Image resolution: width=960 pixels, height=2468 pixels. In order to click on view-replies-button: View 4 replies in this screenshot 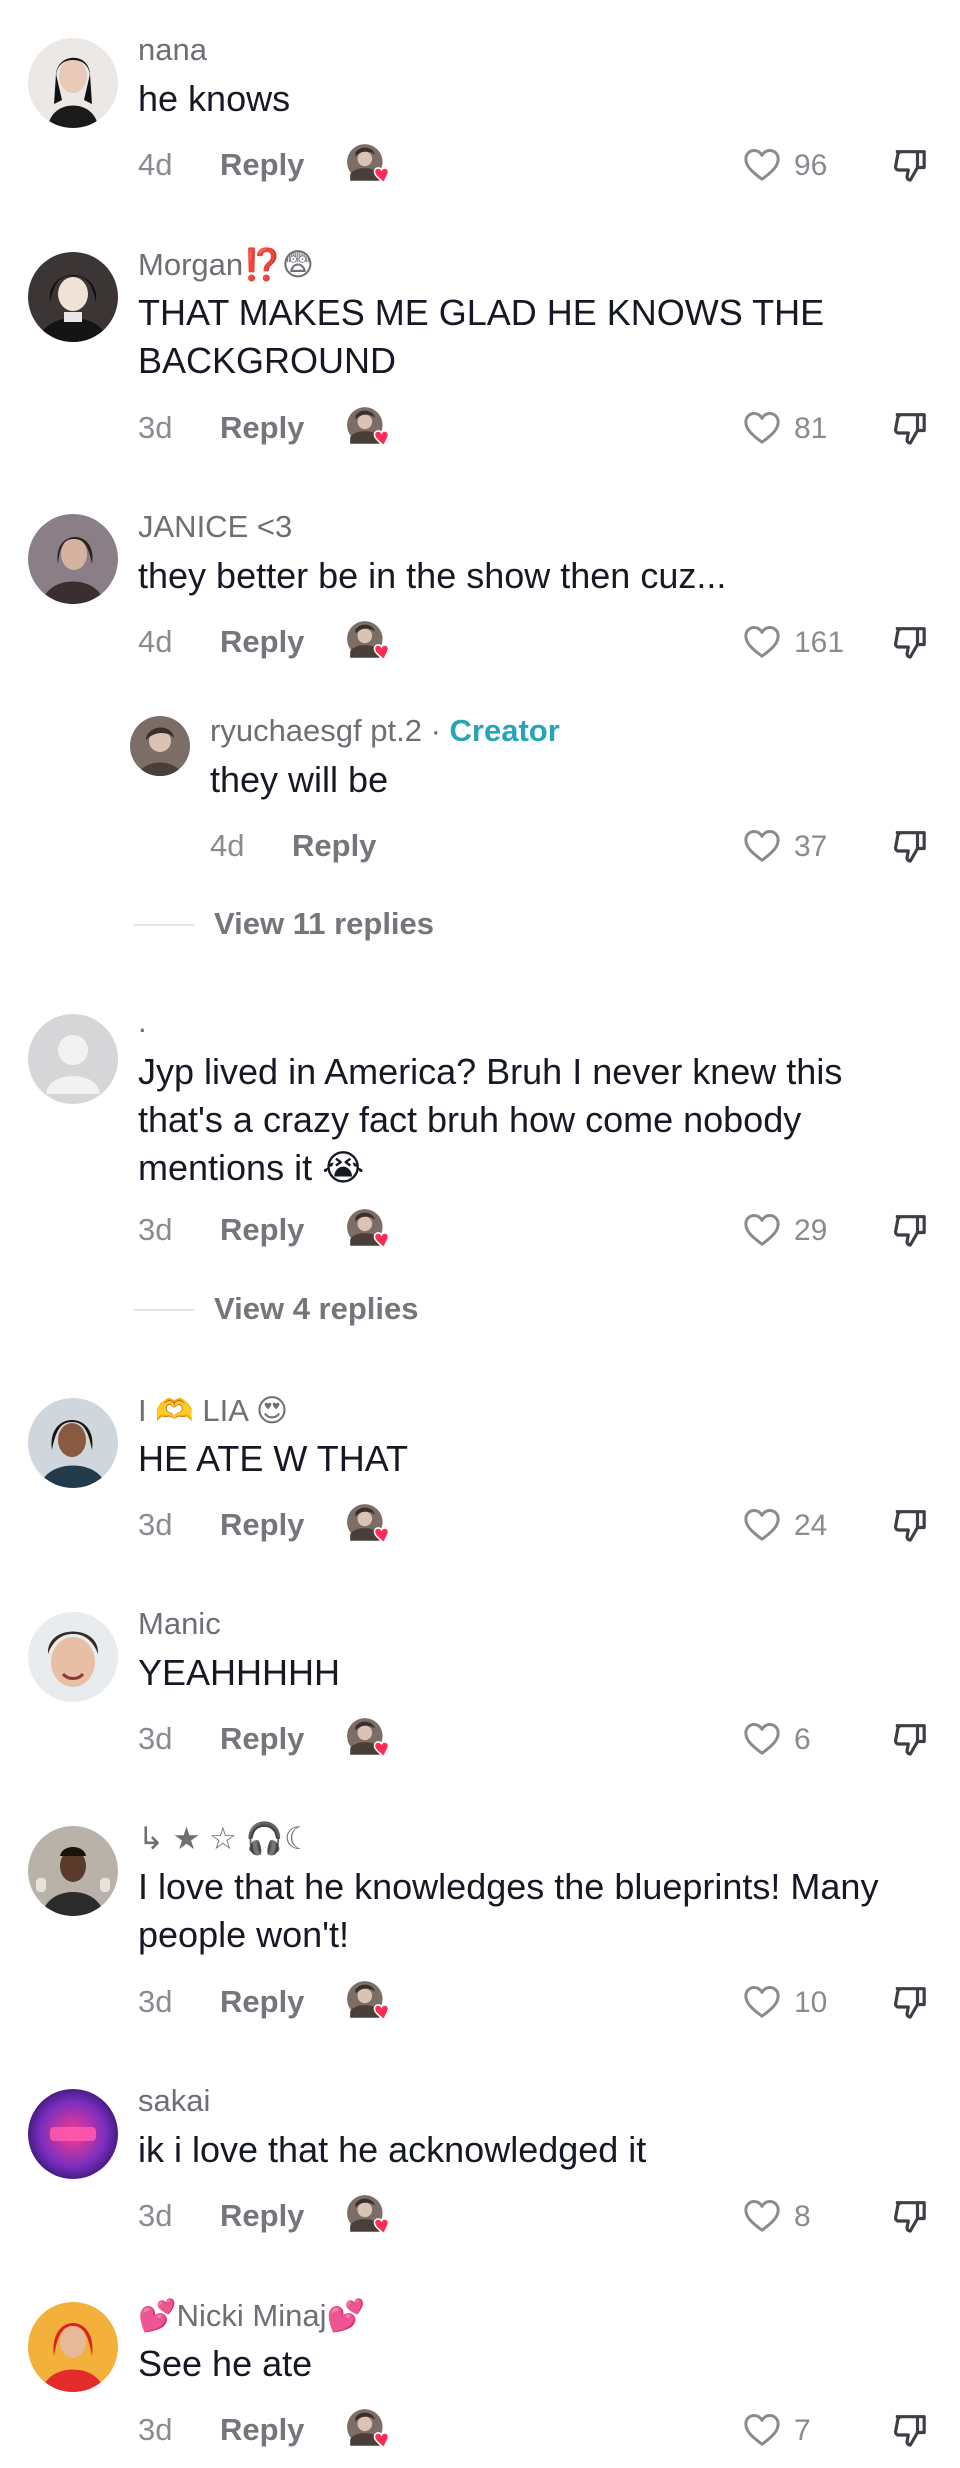, I will do `click(316, 1309)`.